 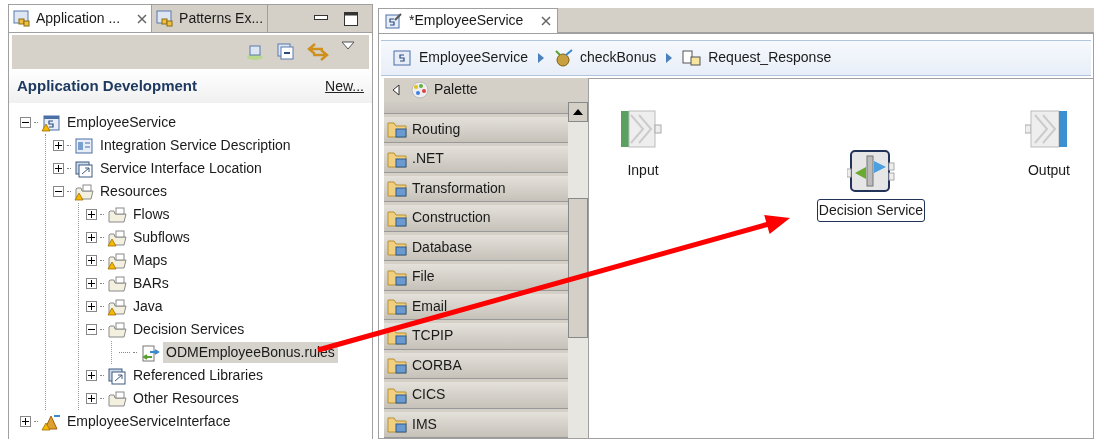 I want to click on maximize-icon, so click(x=351, y=18).